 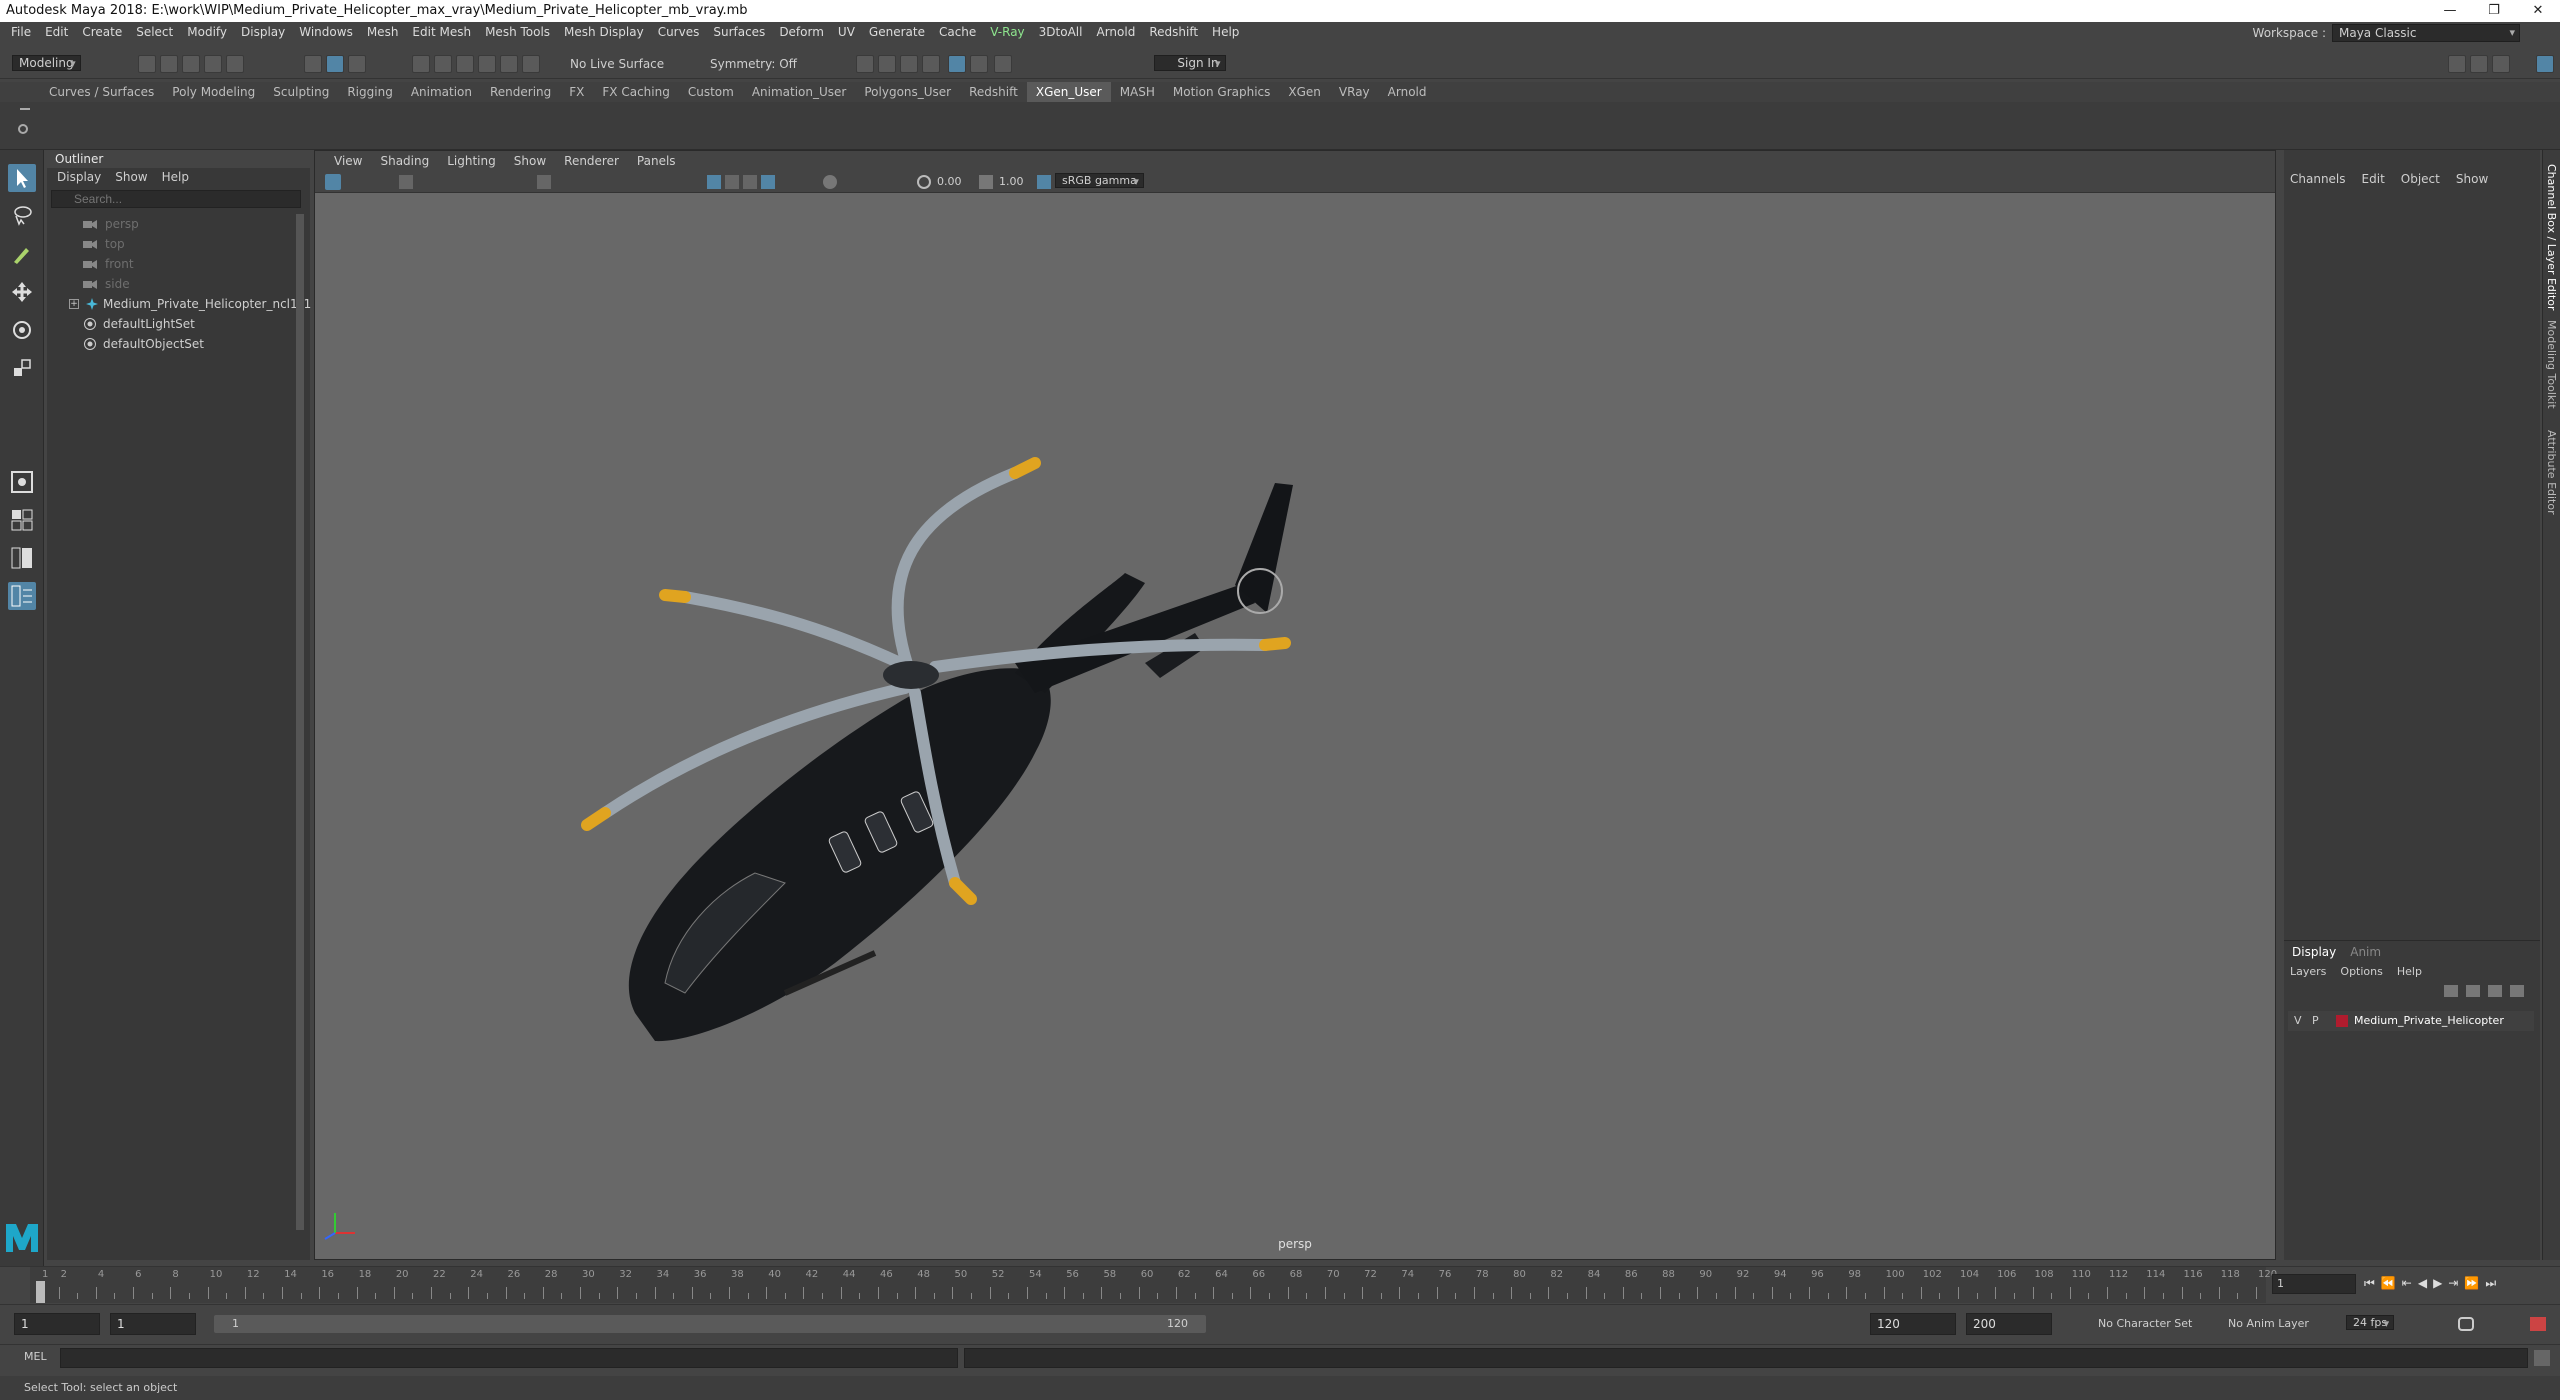 I want to click on shelf-tab-rendering: Rendering, so click(x=520, y=92).